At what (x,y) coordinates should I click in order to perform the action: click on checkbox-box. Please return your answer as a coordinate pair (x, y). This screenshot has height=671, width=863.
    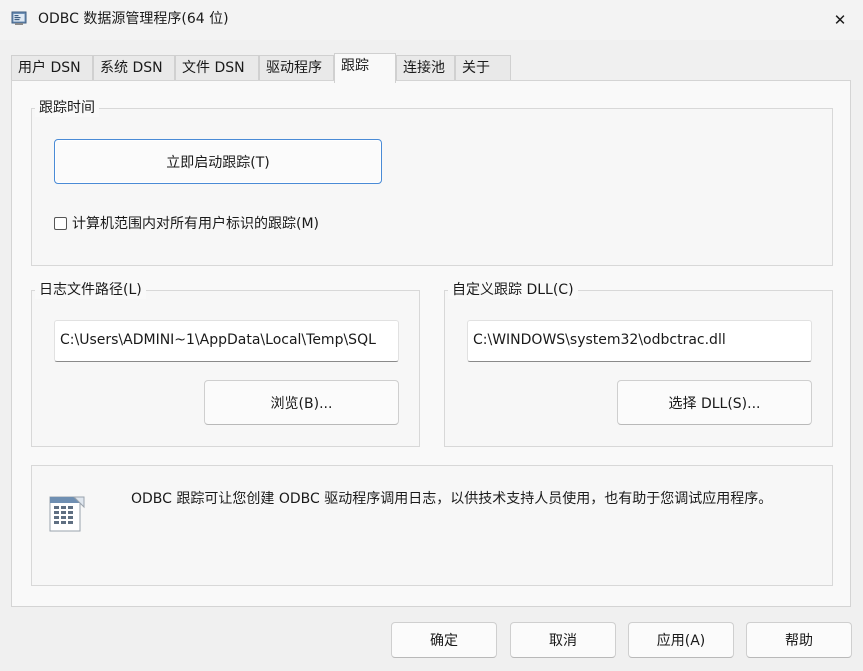
    Looking at the image, I should click on (60, 223).